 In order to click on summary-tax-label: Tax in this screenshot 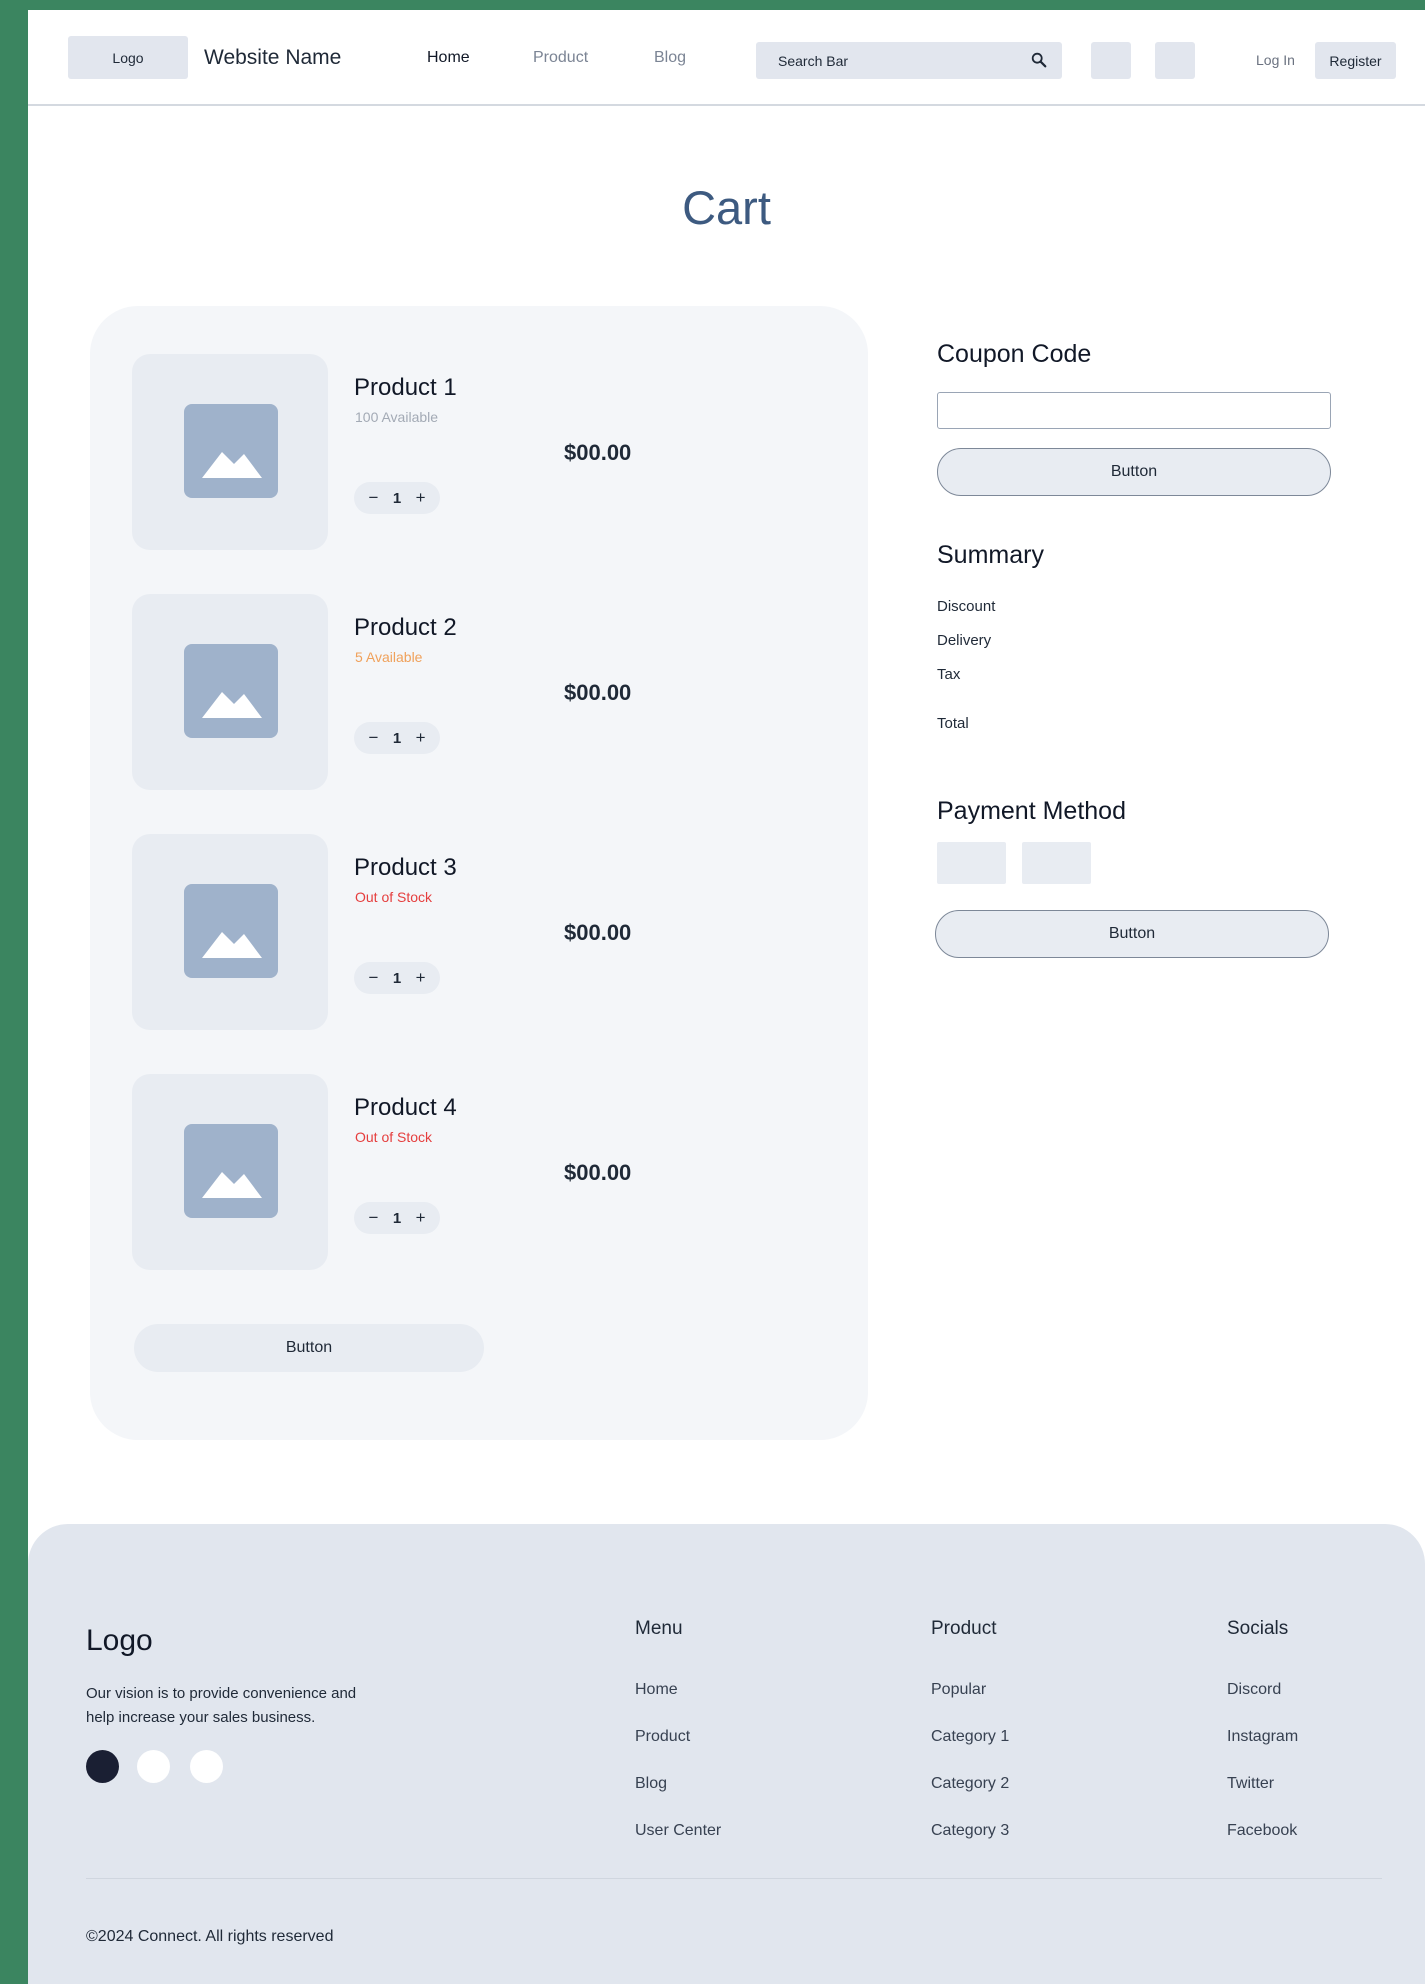, I will do `click(949, 674)`.